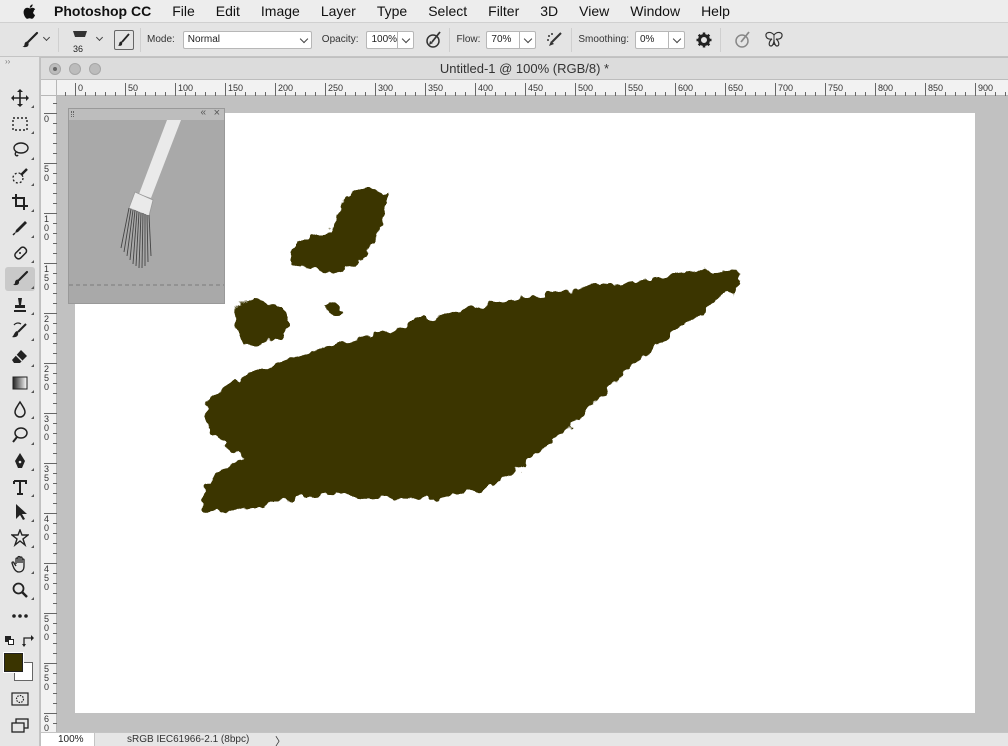 The height and width of the screenshot is (746, 1008). What do you see at coordinates (280, 11) in the screenshot?
I see `menu-image: Image` at bounding box center [280, 11].